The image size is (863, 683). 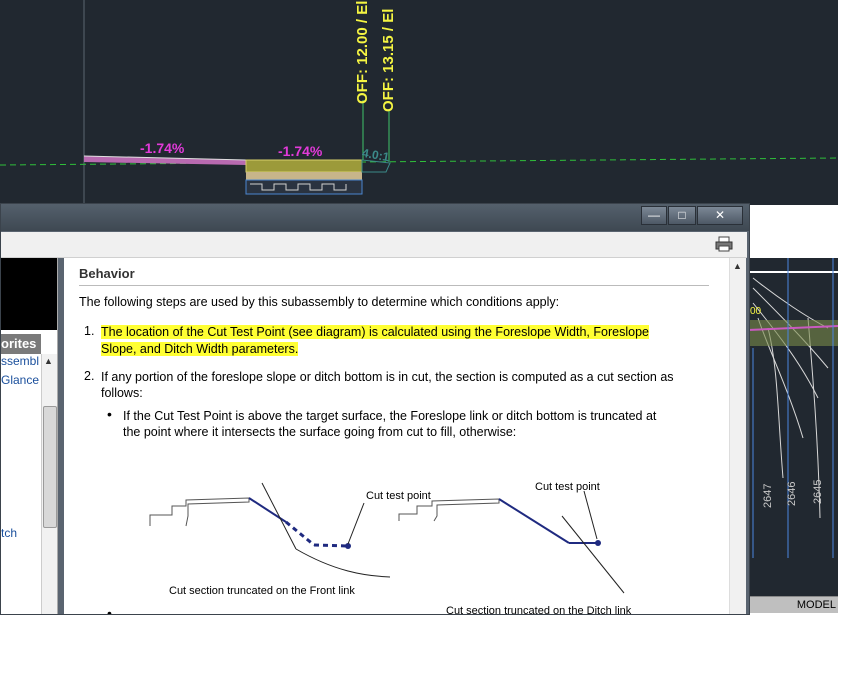 I want to click on close-button: ✕, so click(x=720, y=215).